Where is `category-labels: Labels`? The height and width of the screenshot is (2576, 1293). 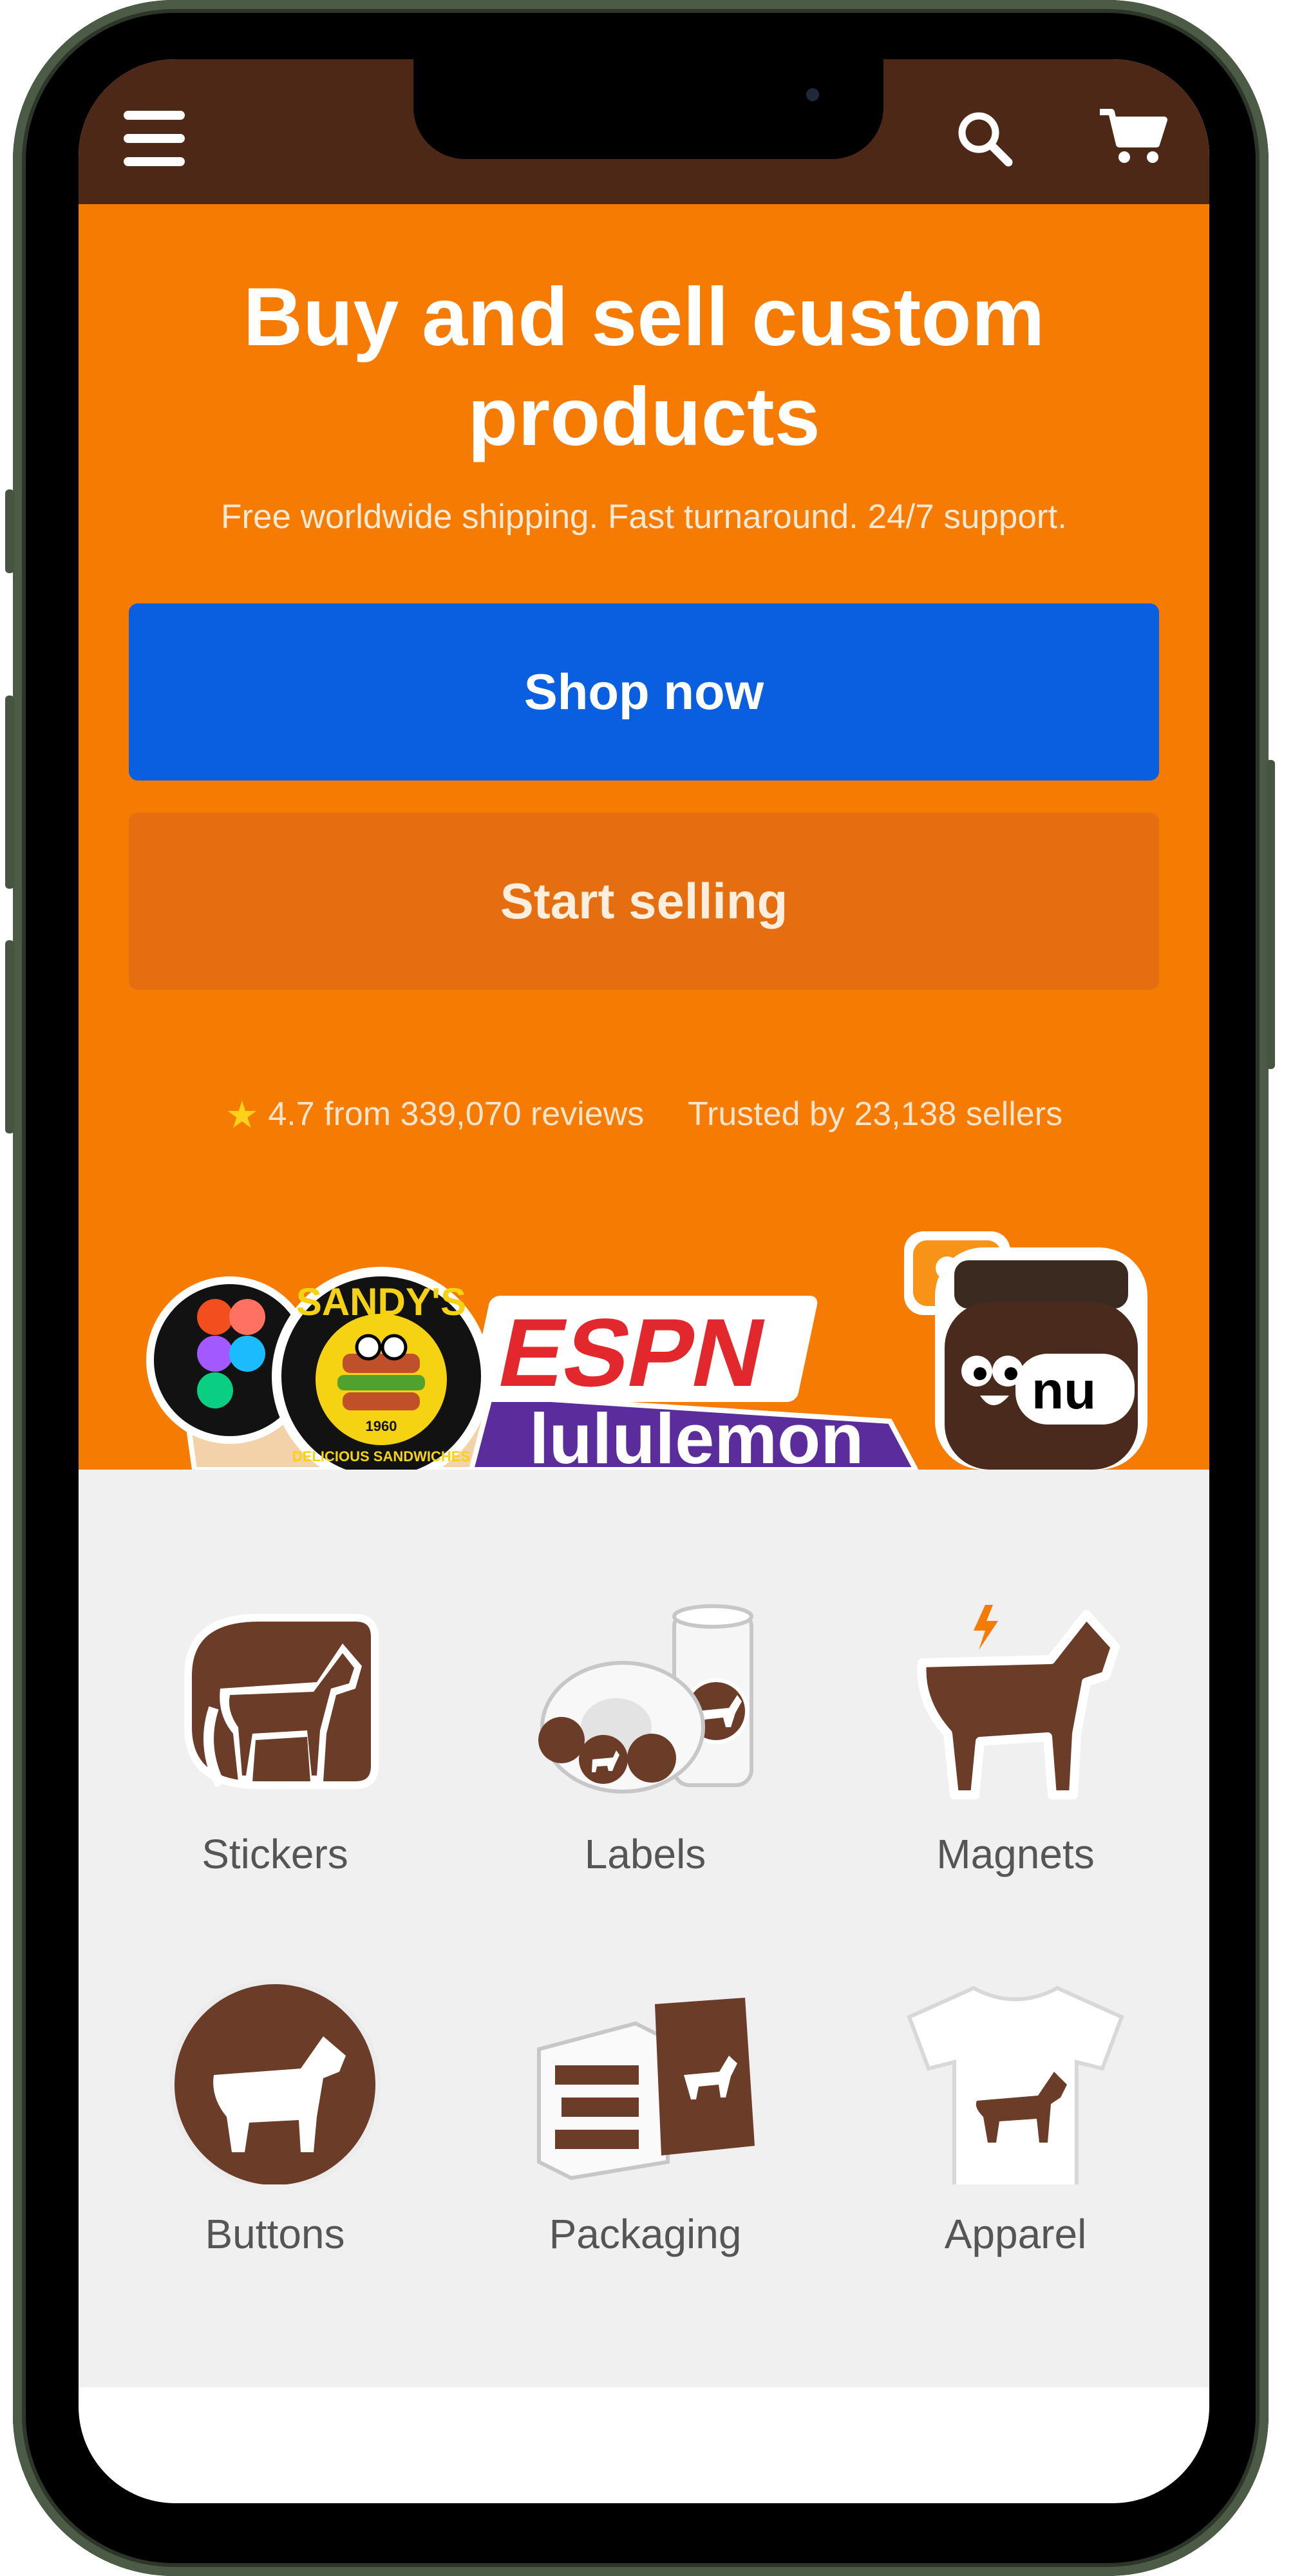
category-labels: Labels is located at coordinates (645, 1759).